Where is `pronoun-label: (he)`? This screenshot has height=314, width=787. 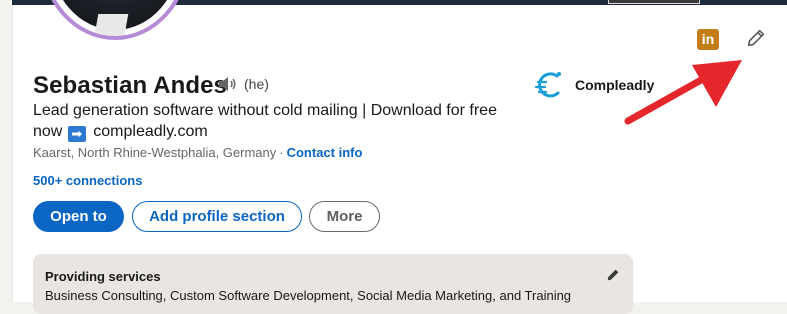 pronoun-label: (he) is located at coordinates (256, 84).